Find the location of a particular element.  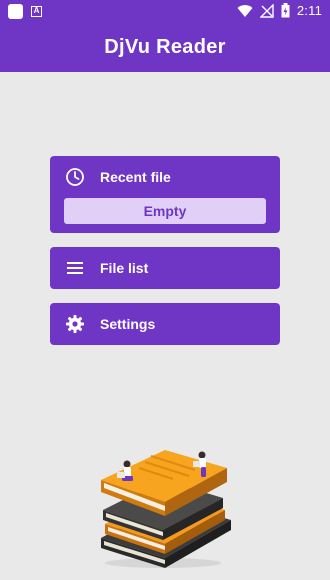

gear-icon is located at coordinates (75, 324).